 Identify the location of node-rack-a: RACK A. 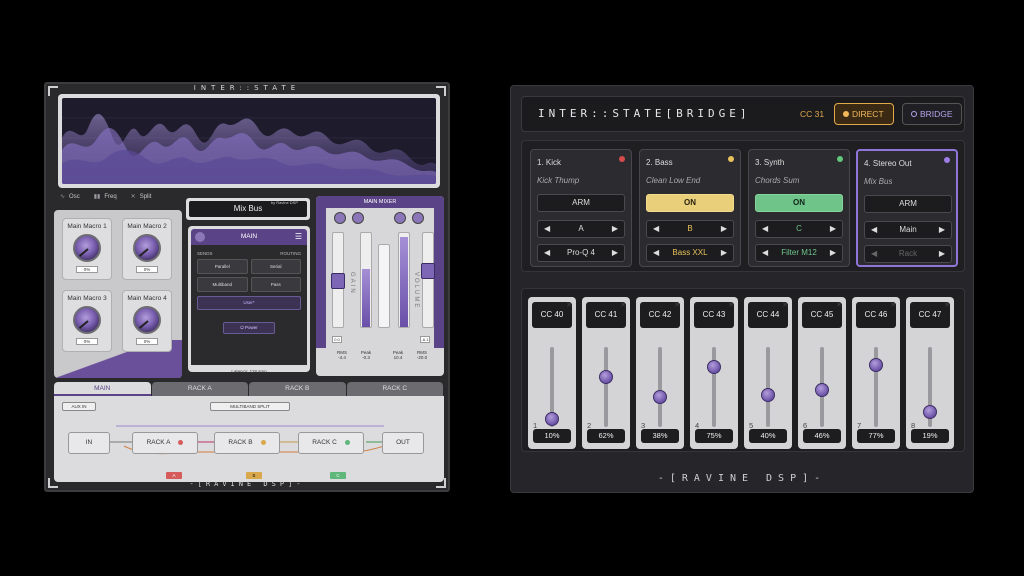
(165, 443).